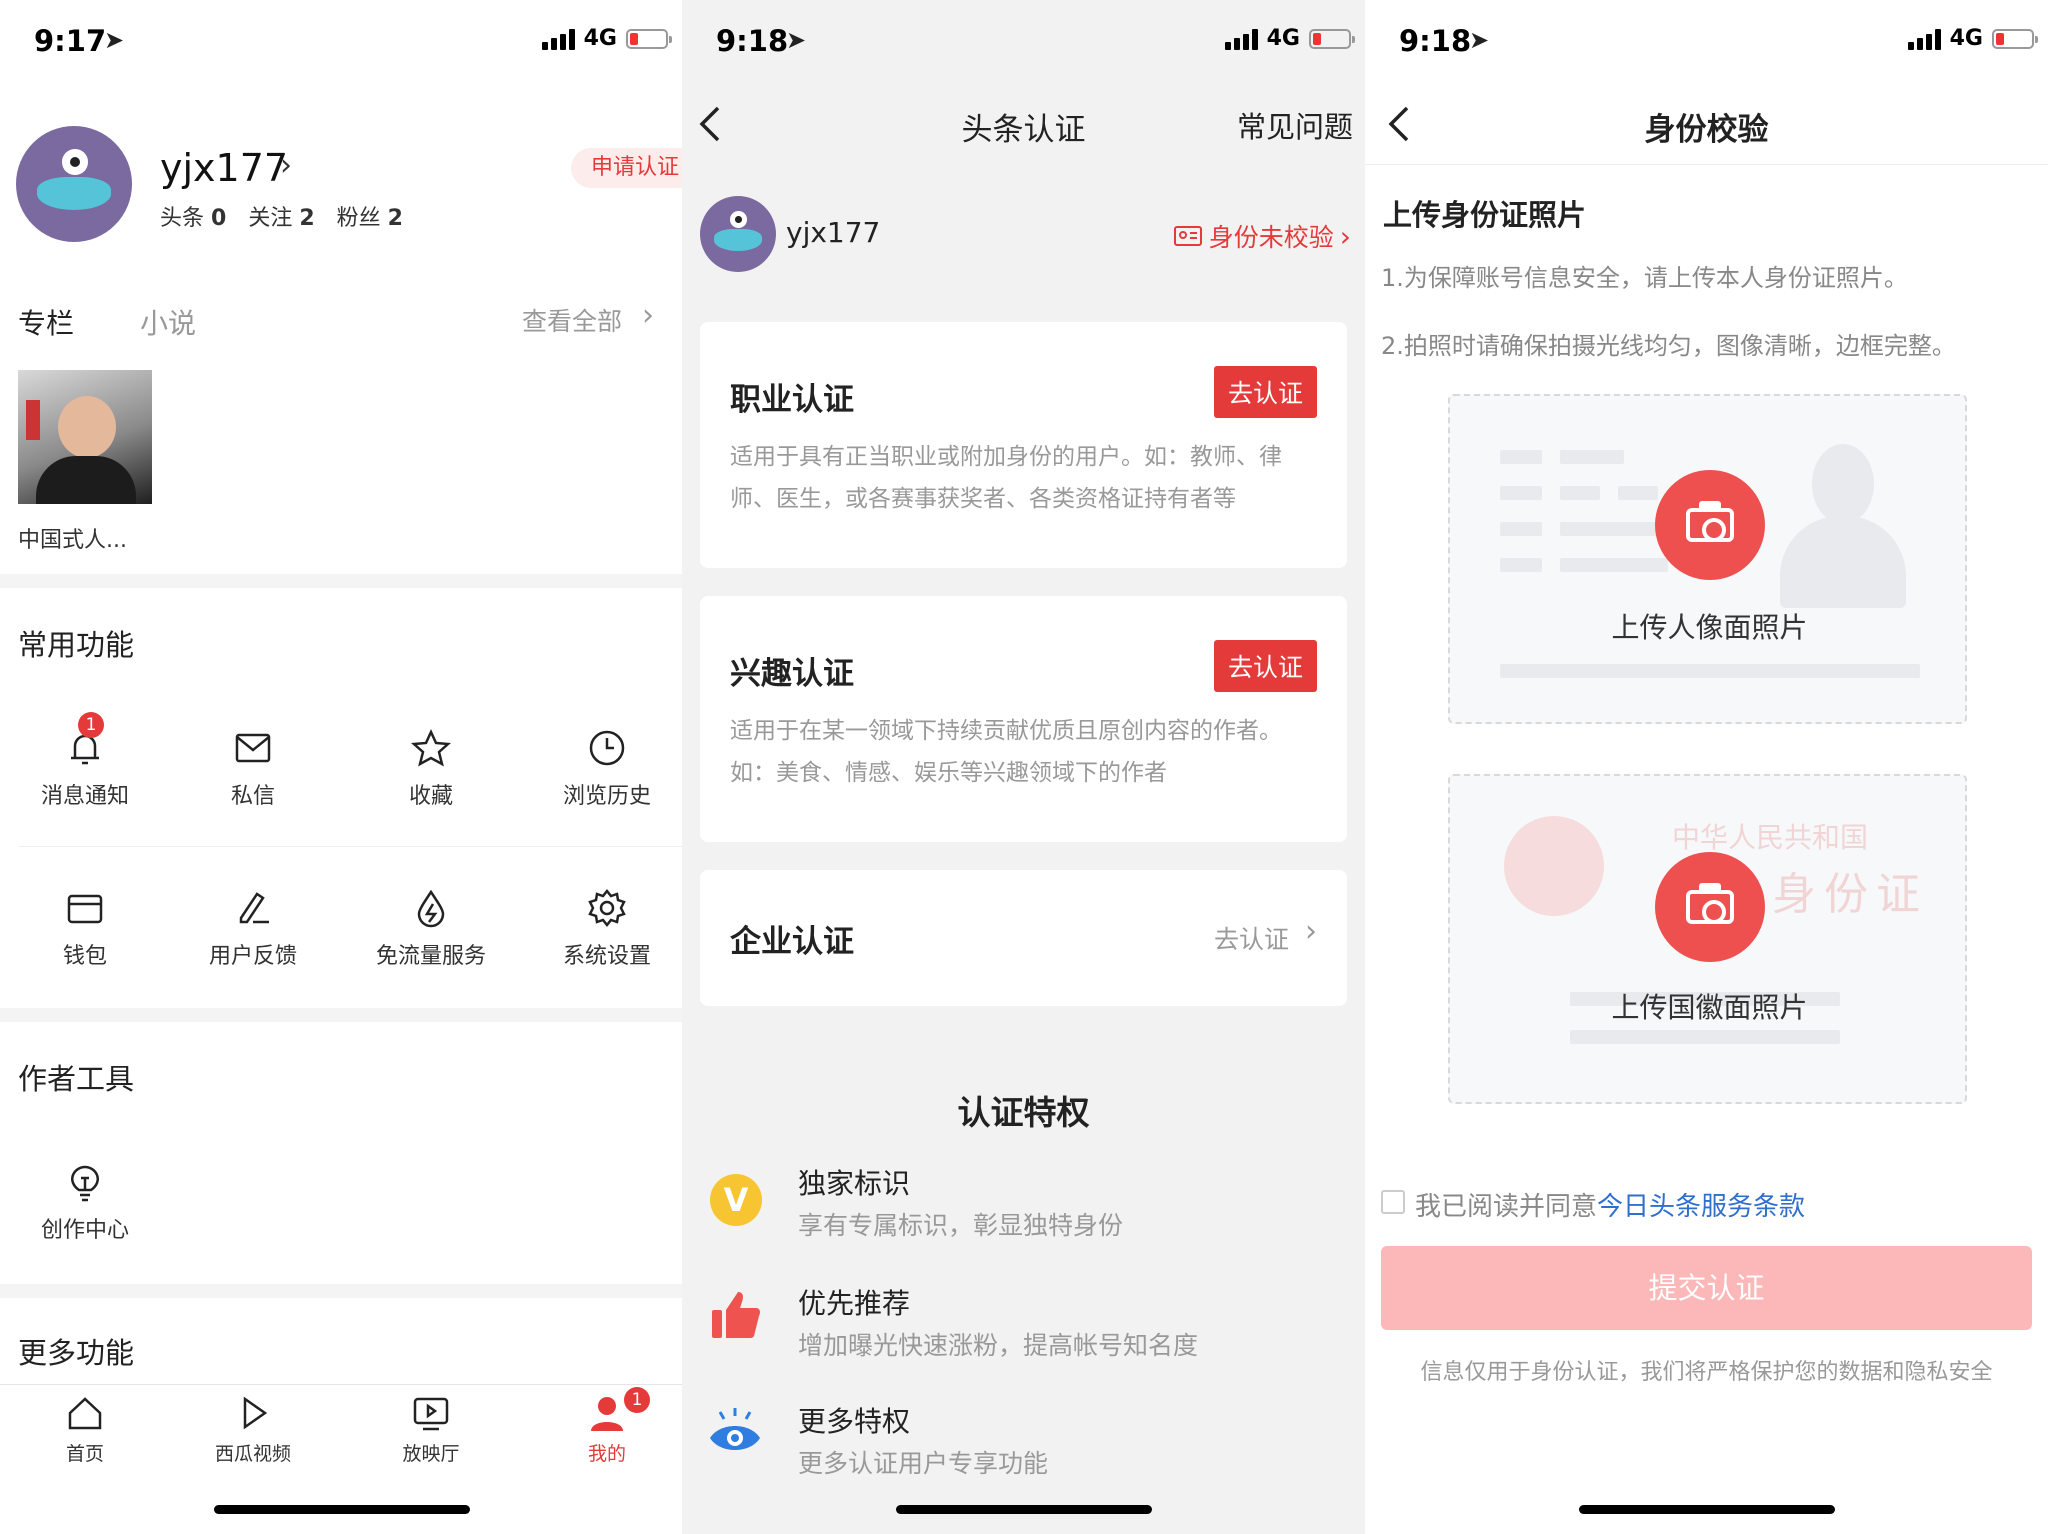  What do you see at coordinates (1485, 215) in the screenshot?
I see `section-title: 上传身份证照片` at bounding box center [1485, 215].